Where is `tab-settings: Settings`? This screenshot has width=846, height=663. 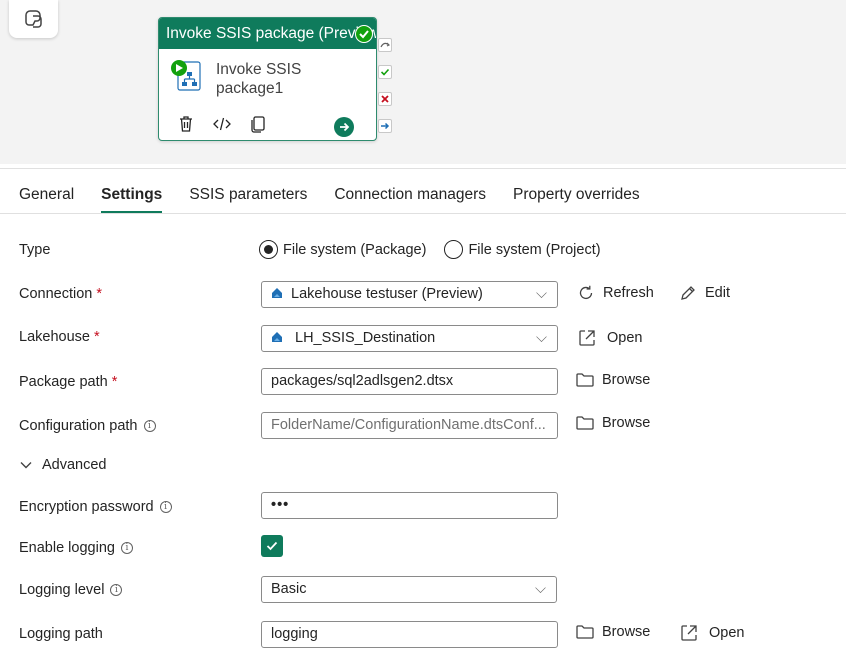
tab-settings: Settings is located at coordinates (132, 195).